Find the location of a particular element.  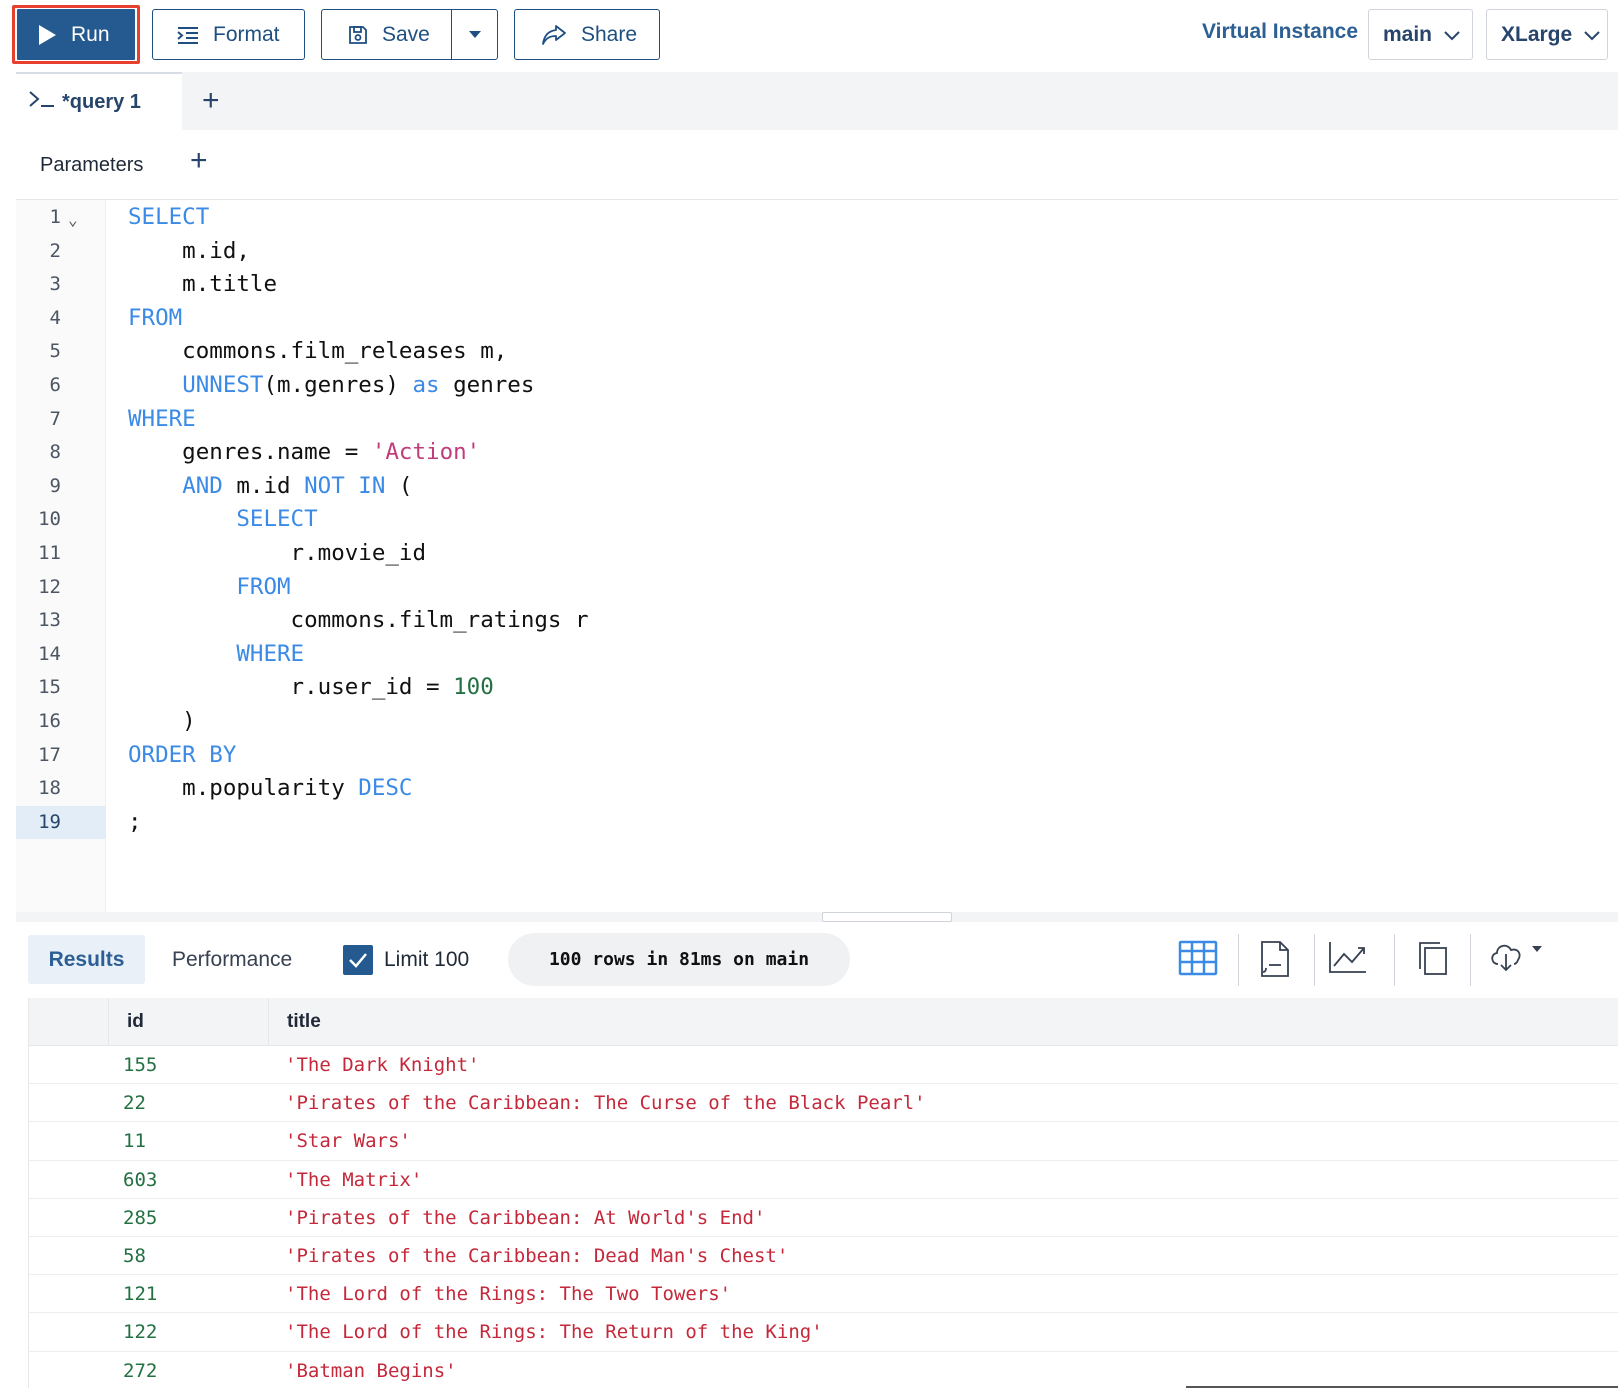

cell-title: 'The Lord of the Rings: The Two Towers' is located at coordinates (508, 1294).